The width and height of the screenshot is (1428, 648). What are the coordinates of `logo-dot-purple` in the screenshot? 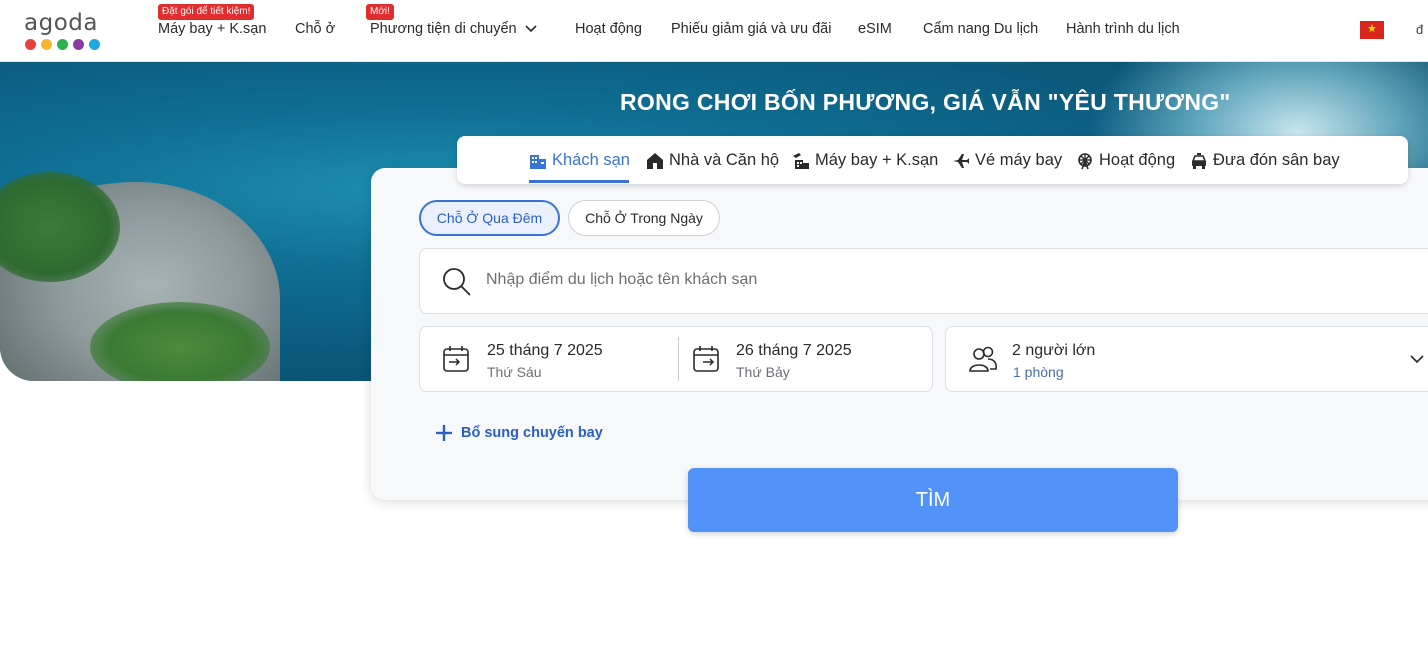 It's located at (78, 44).